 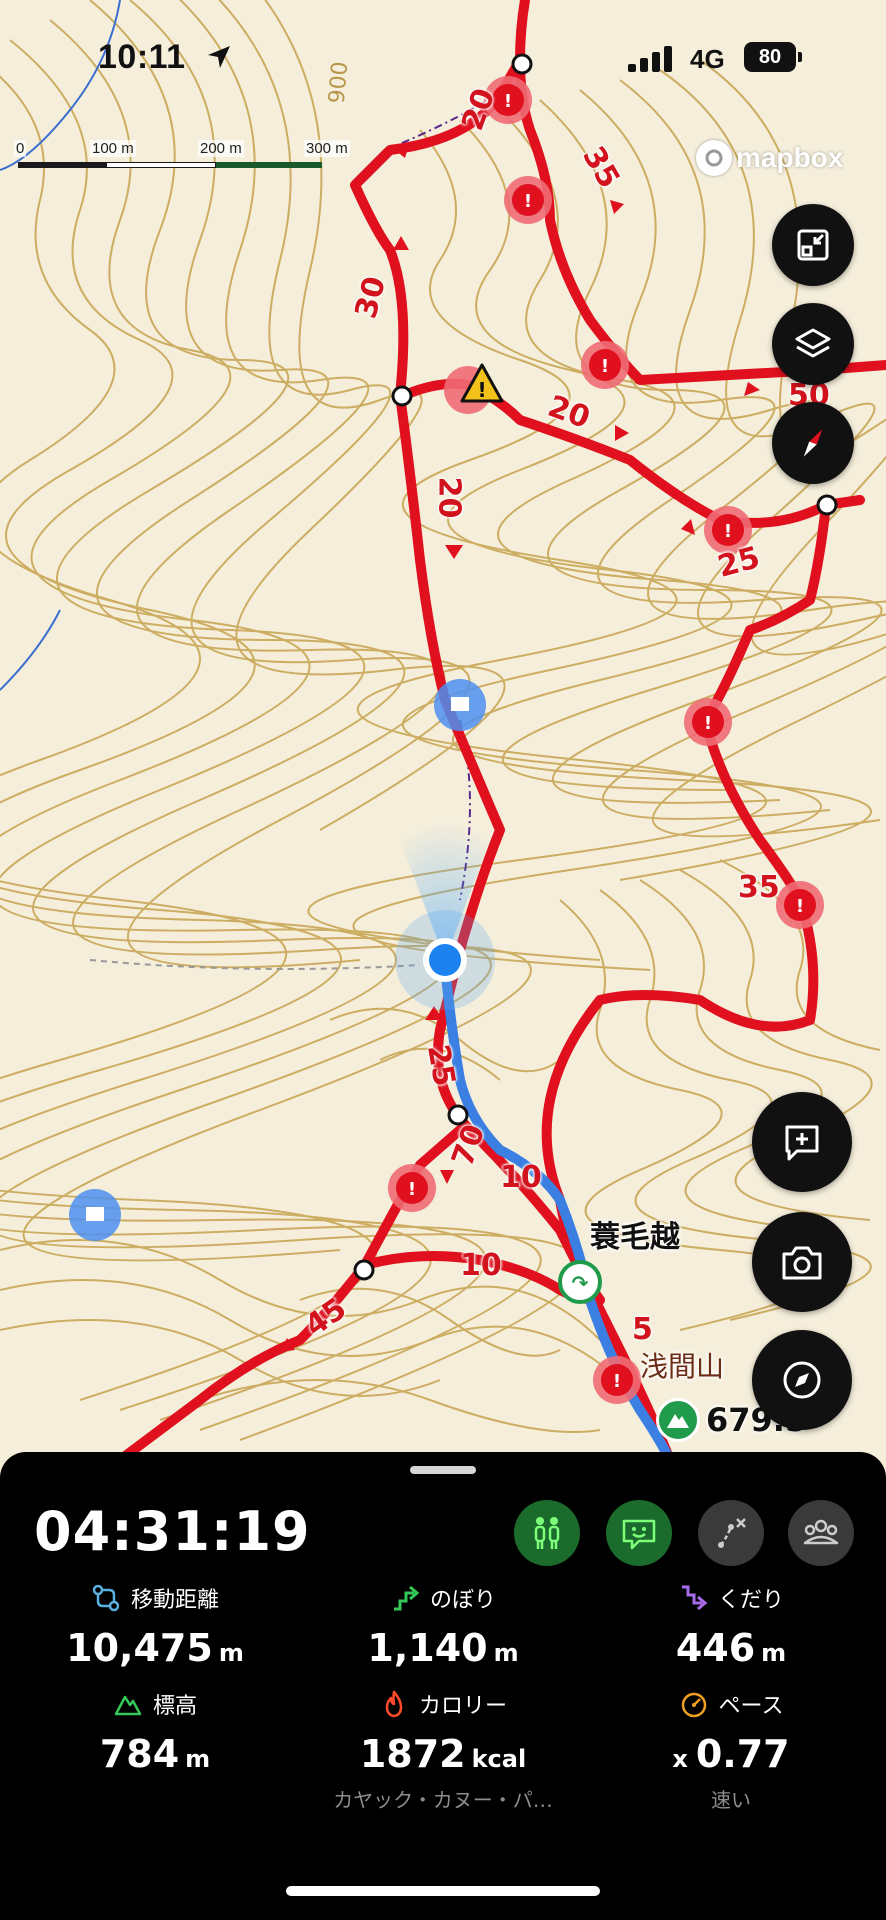 I want to click on current-location-icon, so click(x=445, y=960).